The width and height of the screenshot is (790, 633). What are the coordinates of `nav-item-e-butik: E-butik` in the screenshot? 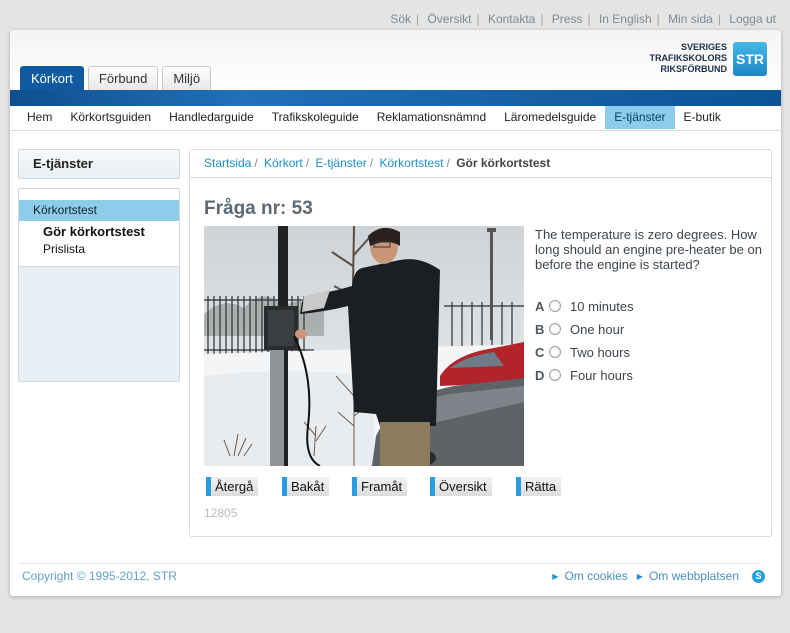 It's located at (702, 117).